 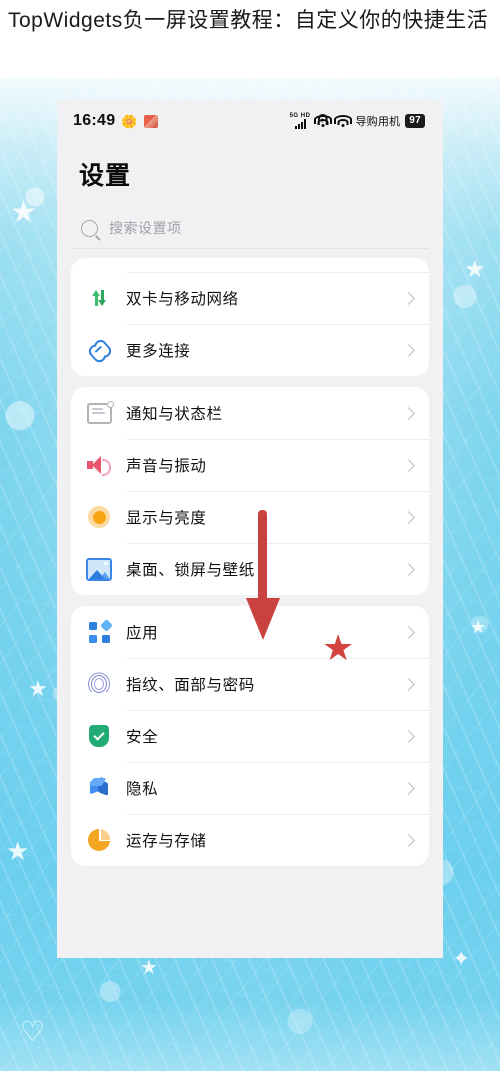 I want to click on star-decoration-icon: ✦, so click(x=461, y=958).